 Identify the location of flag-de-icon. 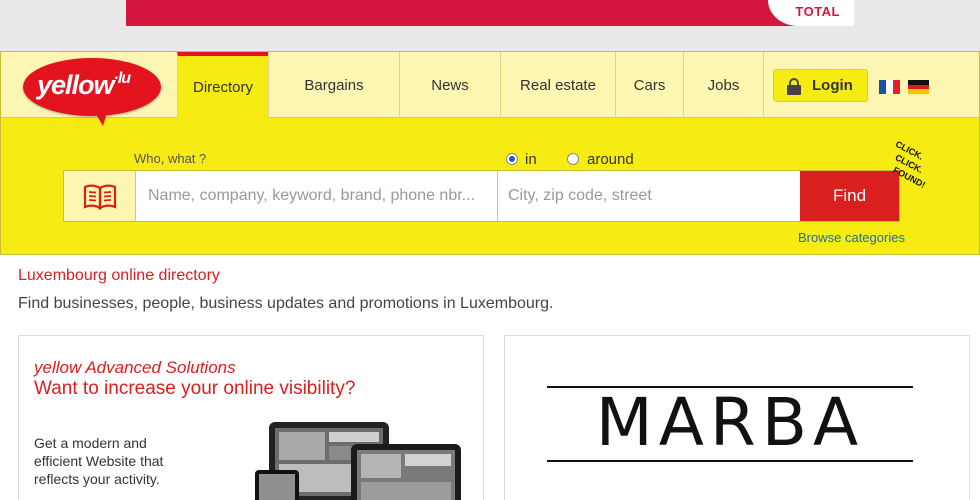
(918, 87).